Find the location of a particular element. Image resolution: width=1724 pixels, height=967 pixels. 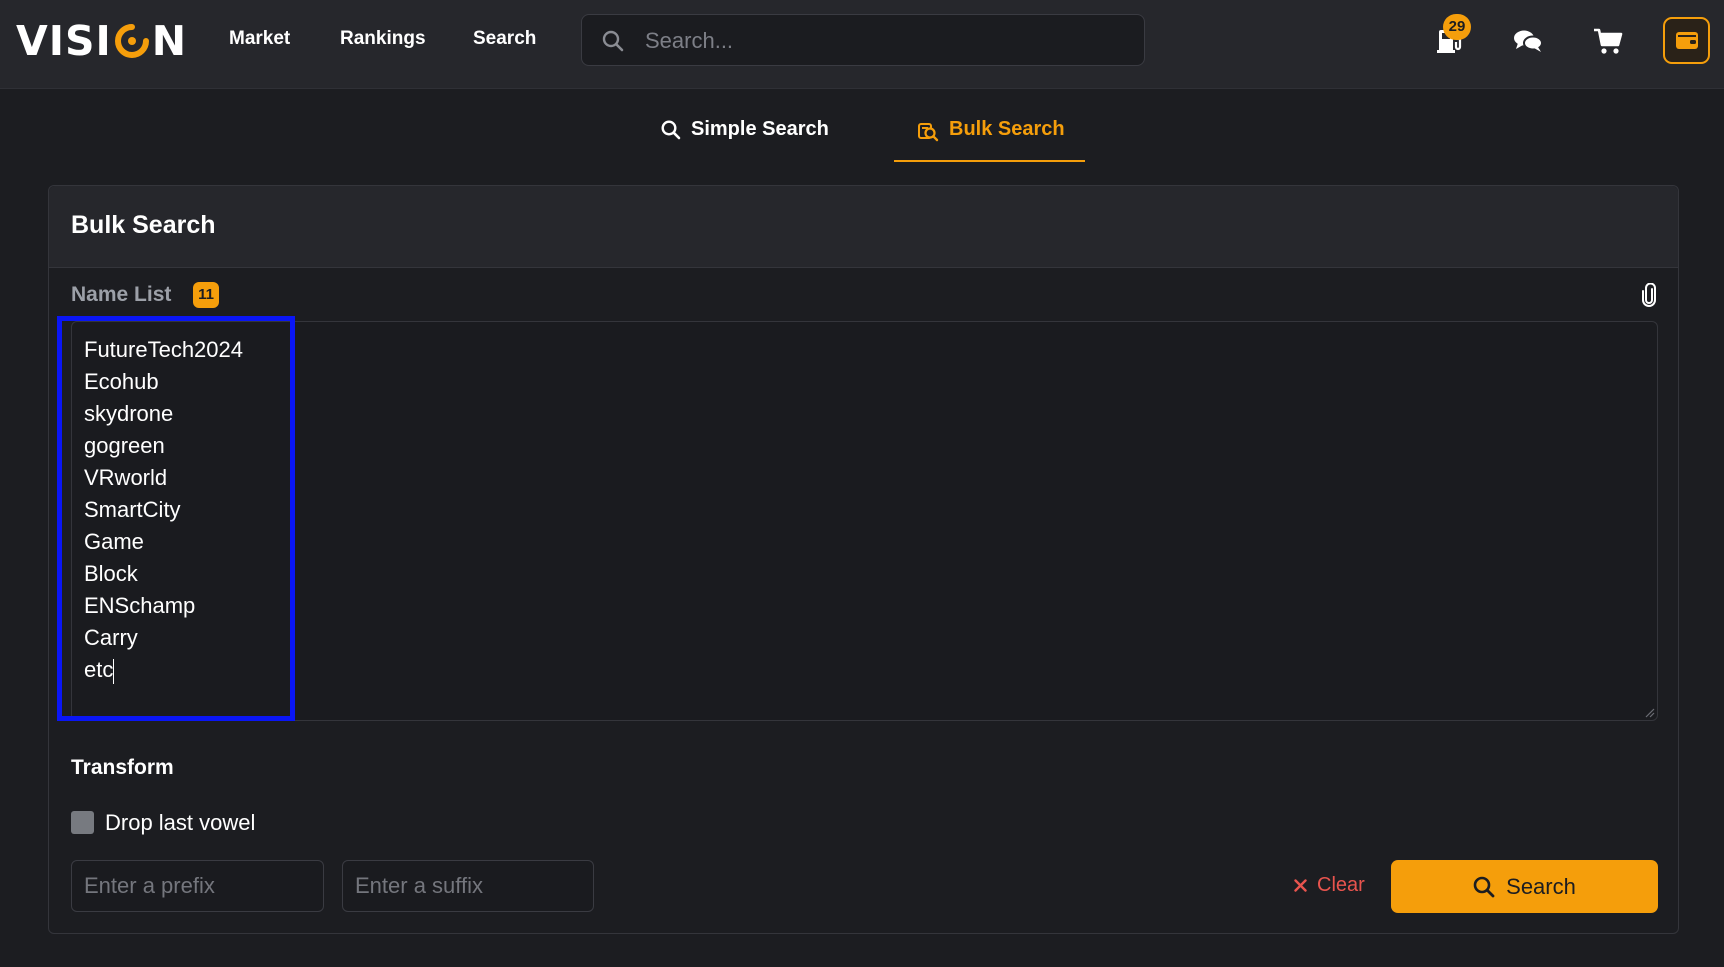

name-line-text: etc is located at coordinates (99, 669).